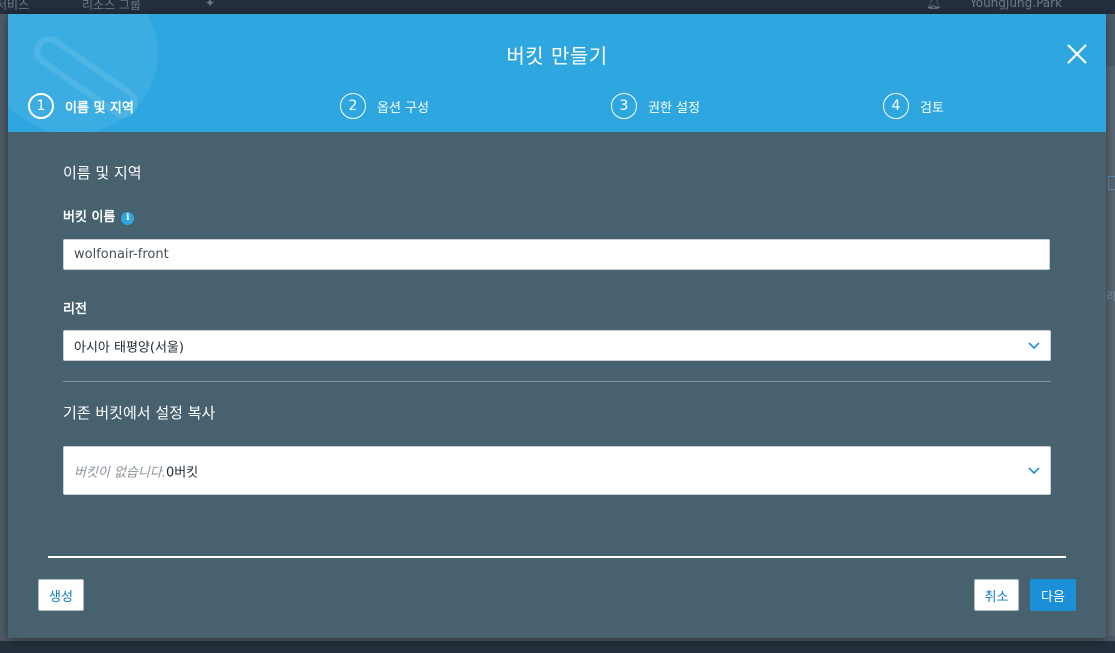 This screenshot has height=653, width=1115. What do you see at coordinates (624, 106) in the screenshot?
I see `step-number: 3` at bounding box center [624, 106].